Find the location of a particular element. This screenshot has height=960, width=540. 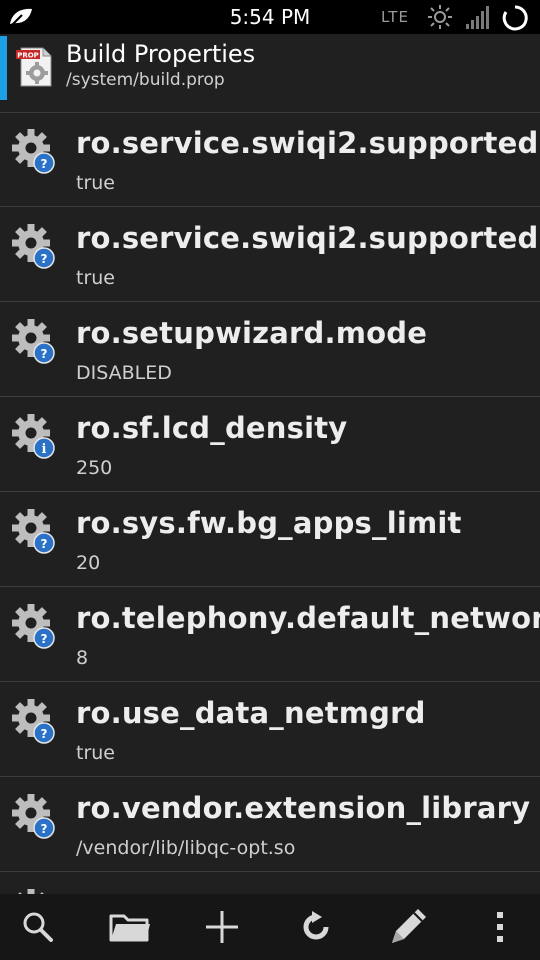

sync-icon is located at coordinates (515, 18).